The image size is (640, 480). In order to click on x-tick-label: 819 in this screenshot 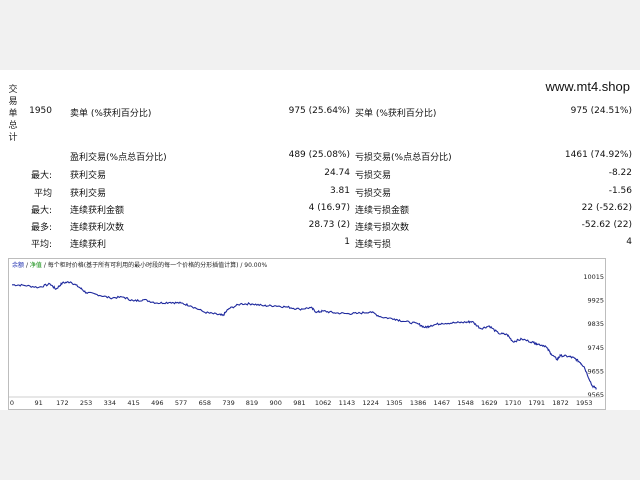, I will do `click(252, 403)`.